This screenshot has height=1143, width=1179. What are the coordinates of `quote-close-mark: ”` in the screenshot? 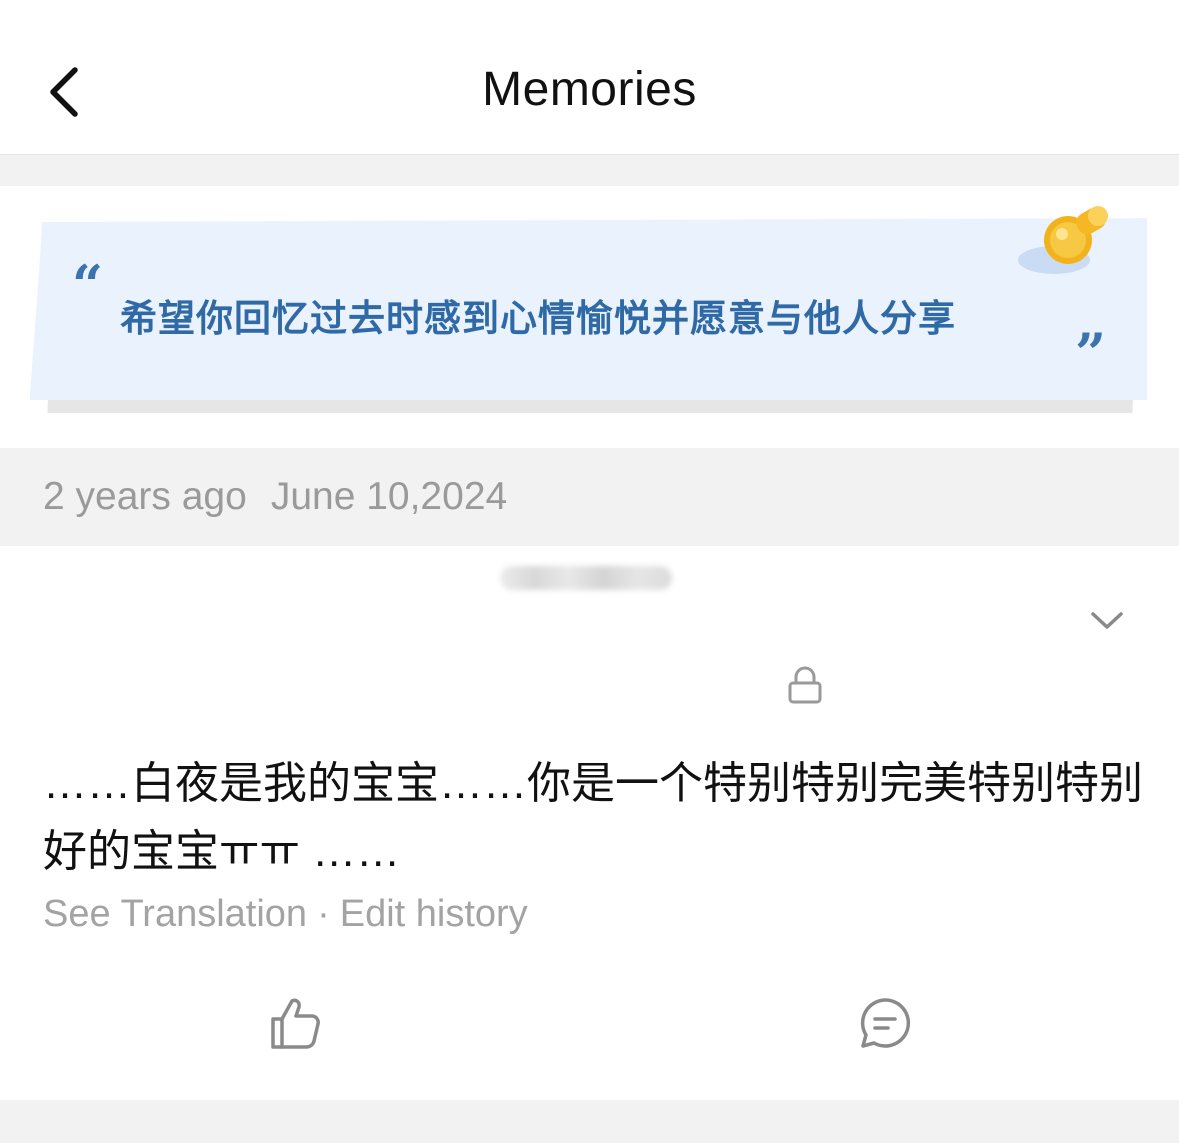 It's located at (1091, 353).